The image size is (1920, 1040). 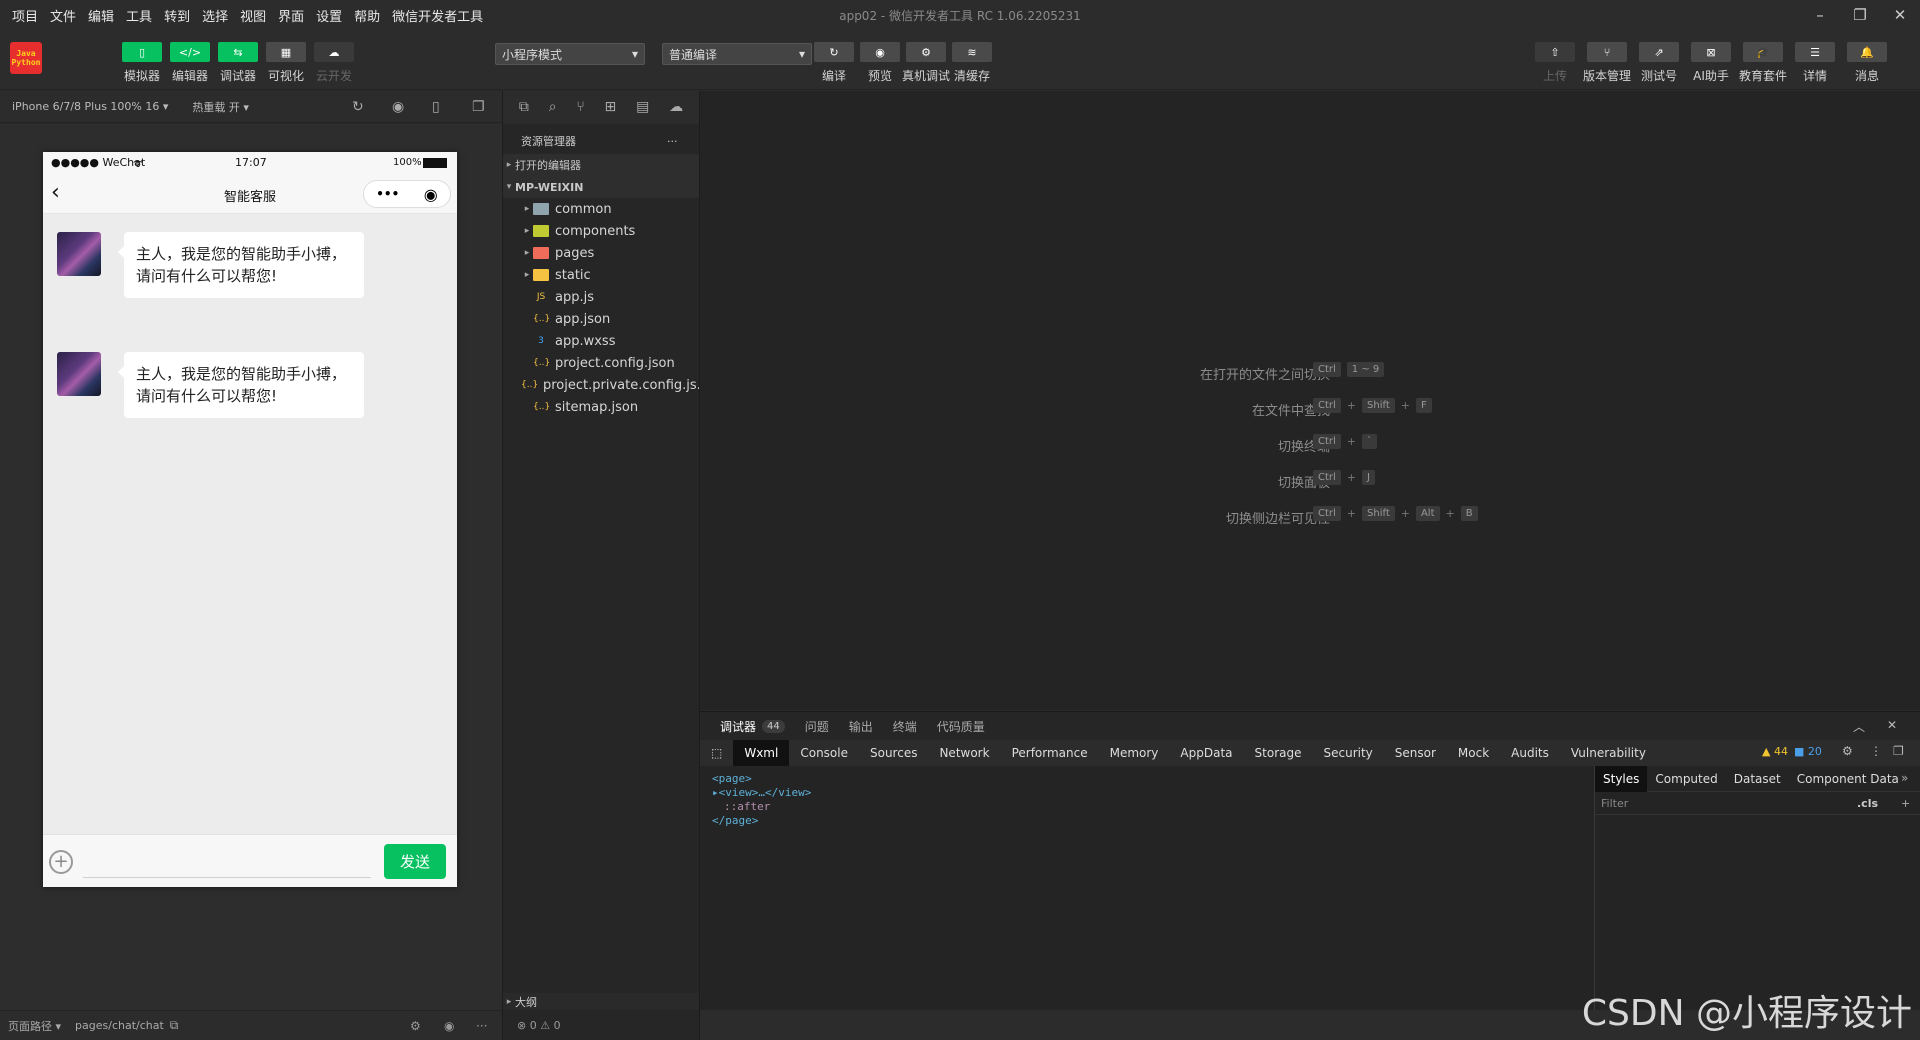 What do you see at coordinates (190, 63) in the screenshot?
I see `toolbar-button: </> 编辑器` at bounding box center [190, 63].